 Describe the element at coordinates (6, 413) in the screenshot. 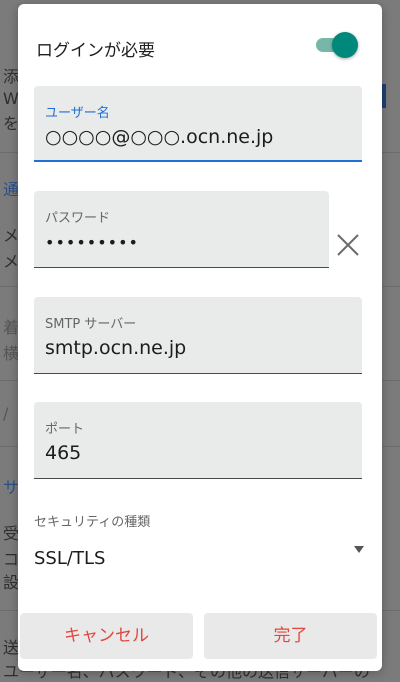

I see `bg-fragment: /` at that location.